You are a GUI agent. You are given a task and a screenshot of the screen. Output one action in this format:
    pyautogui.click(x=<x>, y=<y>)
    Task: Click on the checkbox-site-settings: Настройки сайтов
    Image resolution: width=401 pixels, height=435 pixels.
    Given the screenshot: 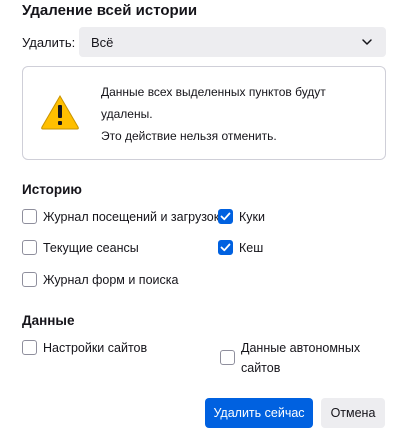 What is the action you would take?
    pyautogui.click(x=84, y=348)
    